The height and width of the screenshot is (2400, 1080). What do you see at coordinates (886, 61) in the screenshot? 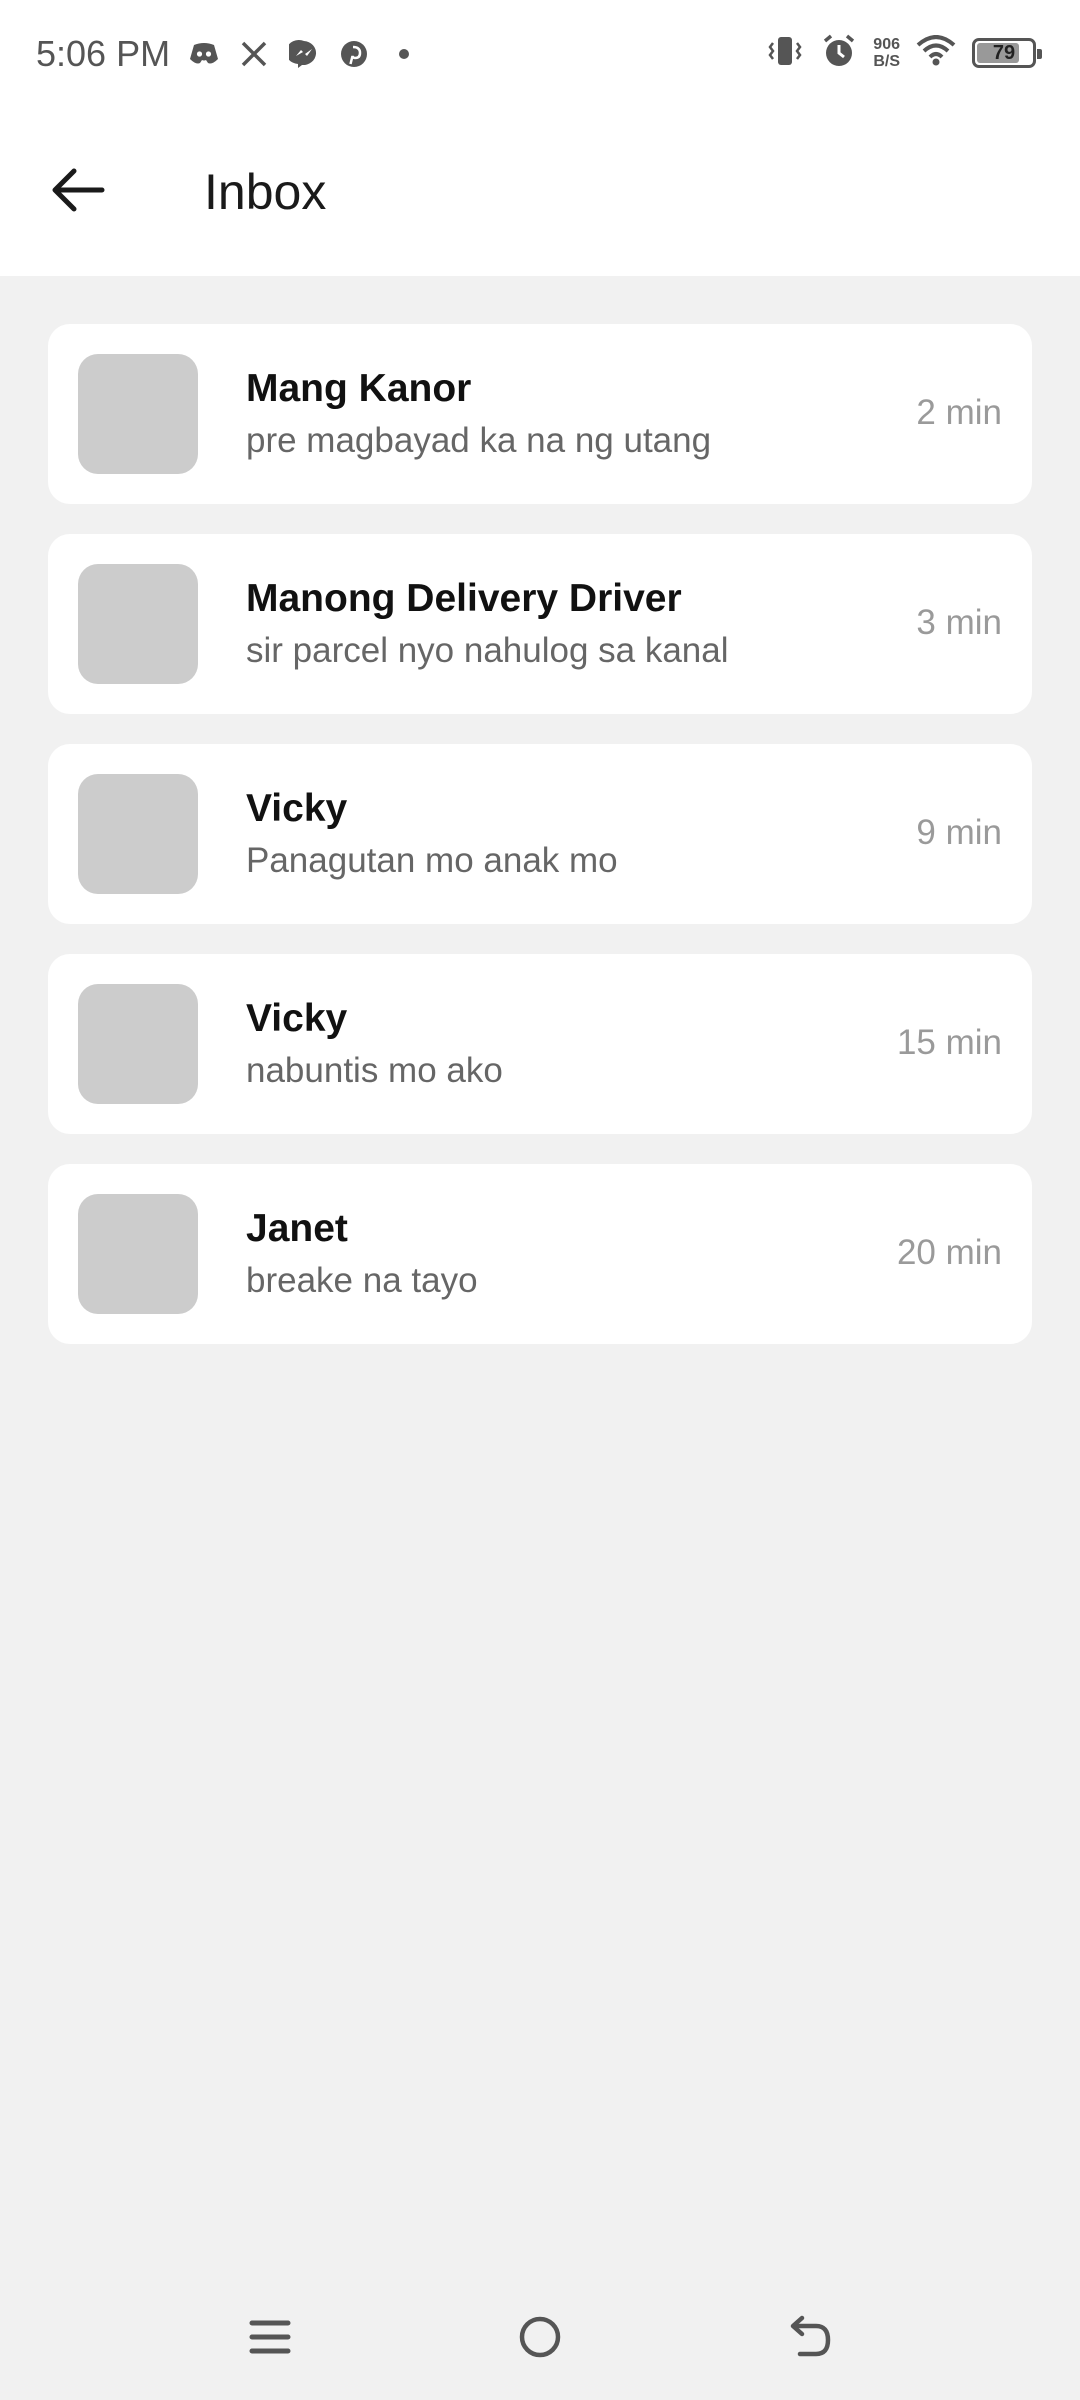
I see `network-speed-unit: B/S` at bounding box center [886, 61].